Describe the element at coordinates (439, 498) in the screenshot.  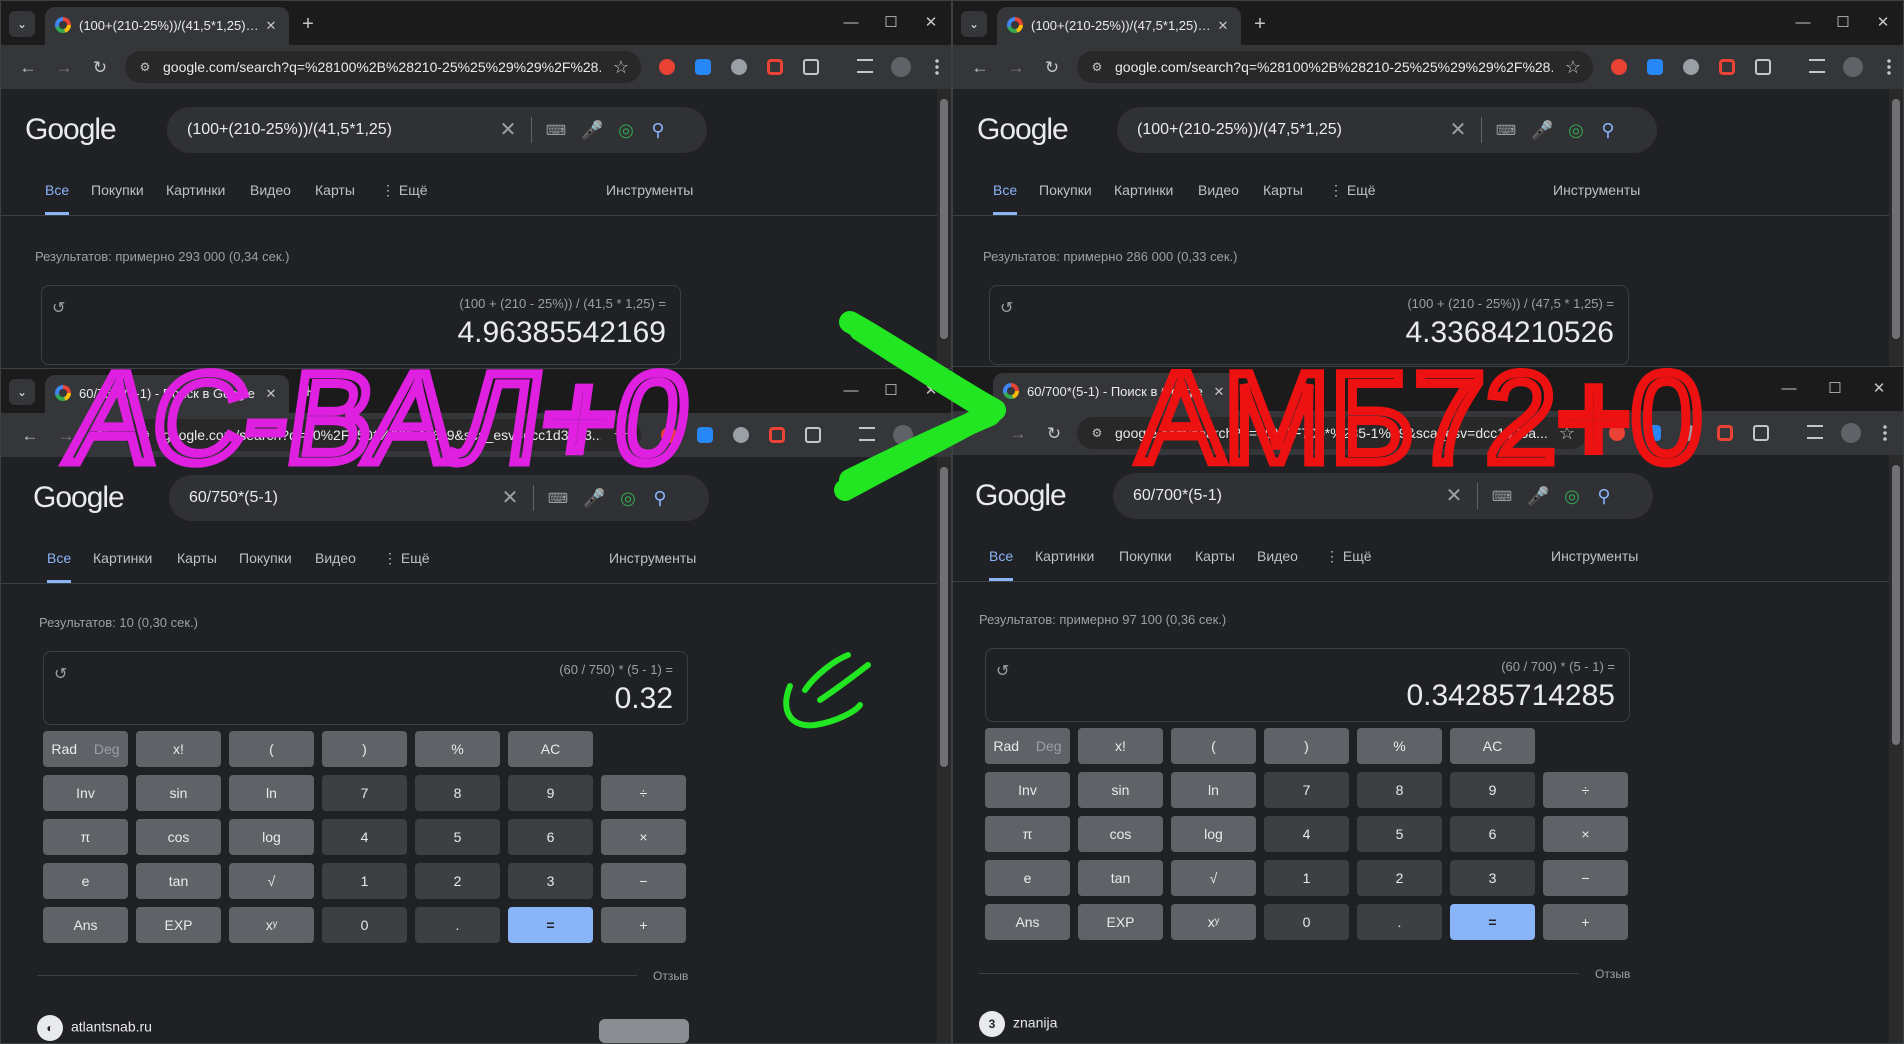
I see `search-input: 60/750*(5-1) ✕ ⌨ 🎤 ◎ ⚲` at that location.